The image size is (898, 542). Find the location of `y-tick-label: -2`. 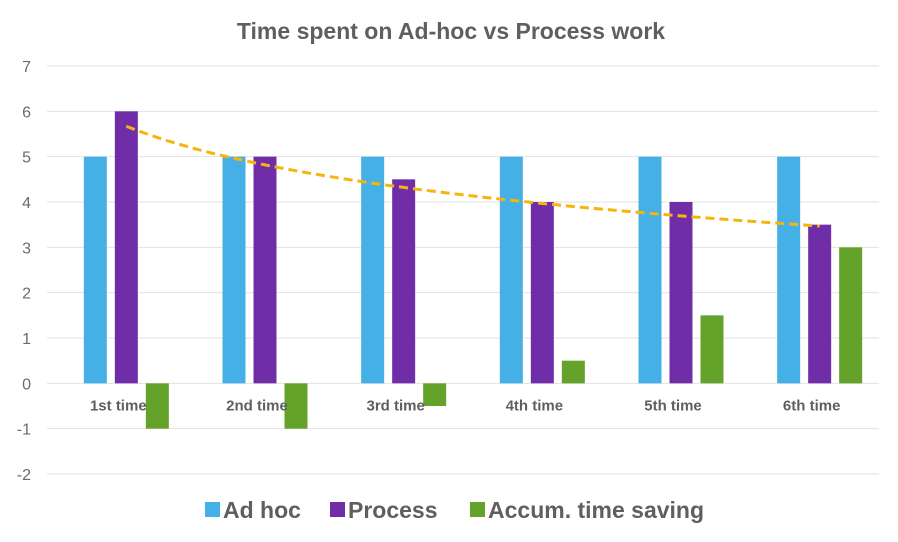

y-tick-label: -2 is located at coordinates (24, 475).